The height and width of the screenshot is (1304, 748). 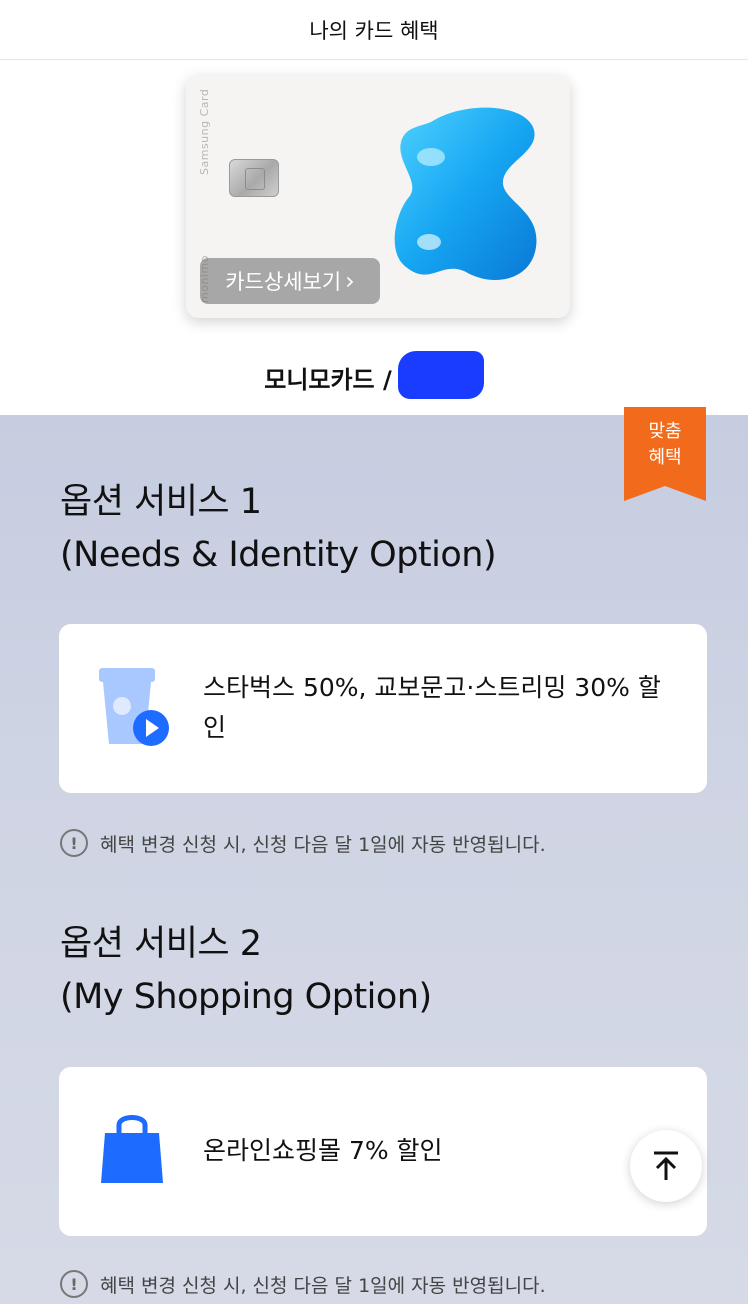 What do you see at coordinates (204, 131) in the screenshot?
I see `card-brand-text: Samsung Card` at bounding box center [204, 131].